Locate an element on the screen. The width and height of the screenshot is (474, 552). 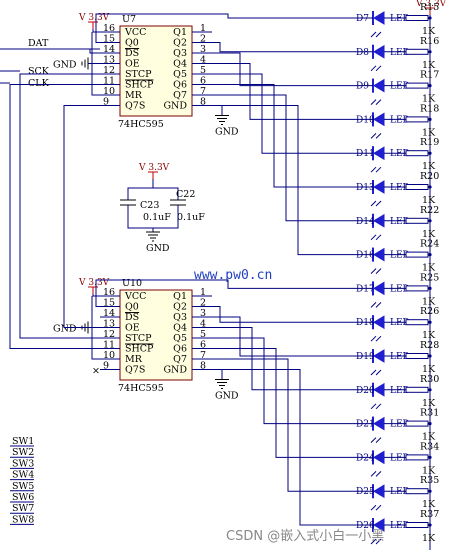
chip-u10-pinname-7: Q7 is located at coordinates (180, 359).